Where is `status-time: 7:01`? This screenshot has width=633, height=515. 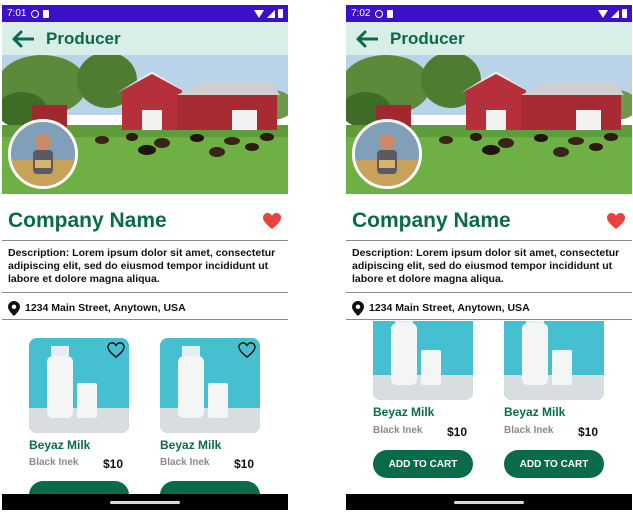
status-time: 7:01 is located at coordinates (17, 13).